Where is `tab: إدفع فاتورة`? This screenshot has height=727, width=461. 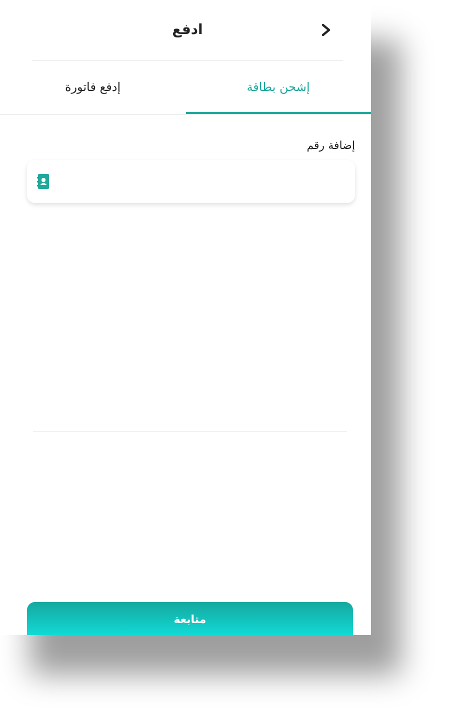
tab: إدفع فاتورة is located at coordinates (93, 87).